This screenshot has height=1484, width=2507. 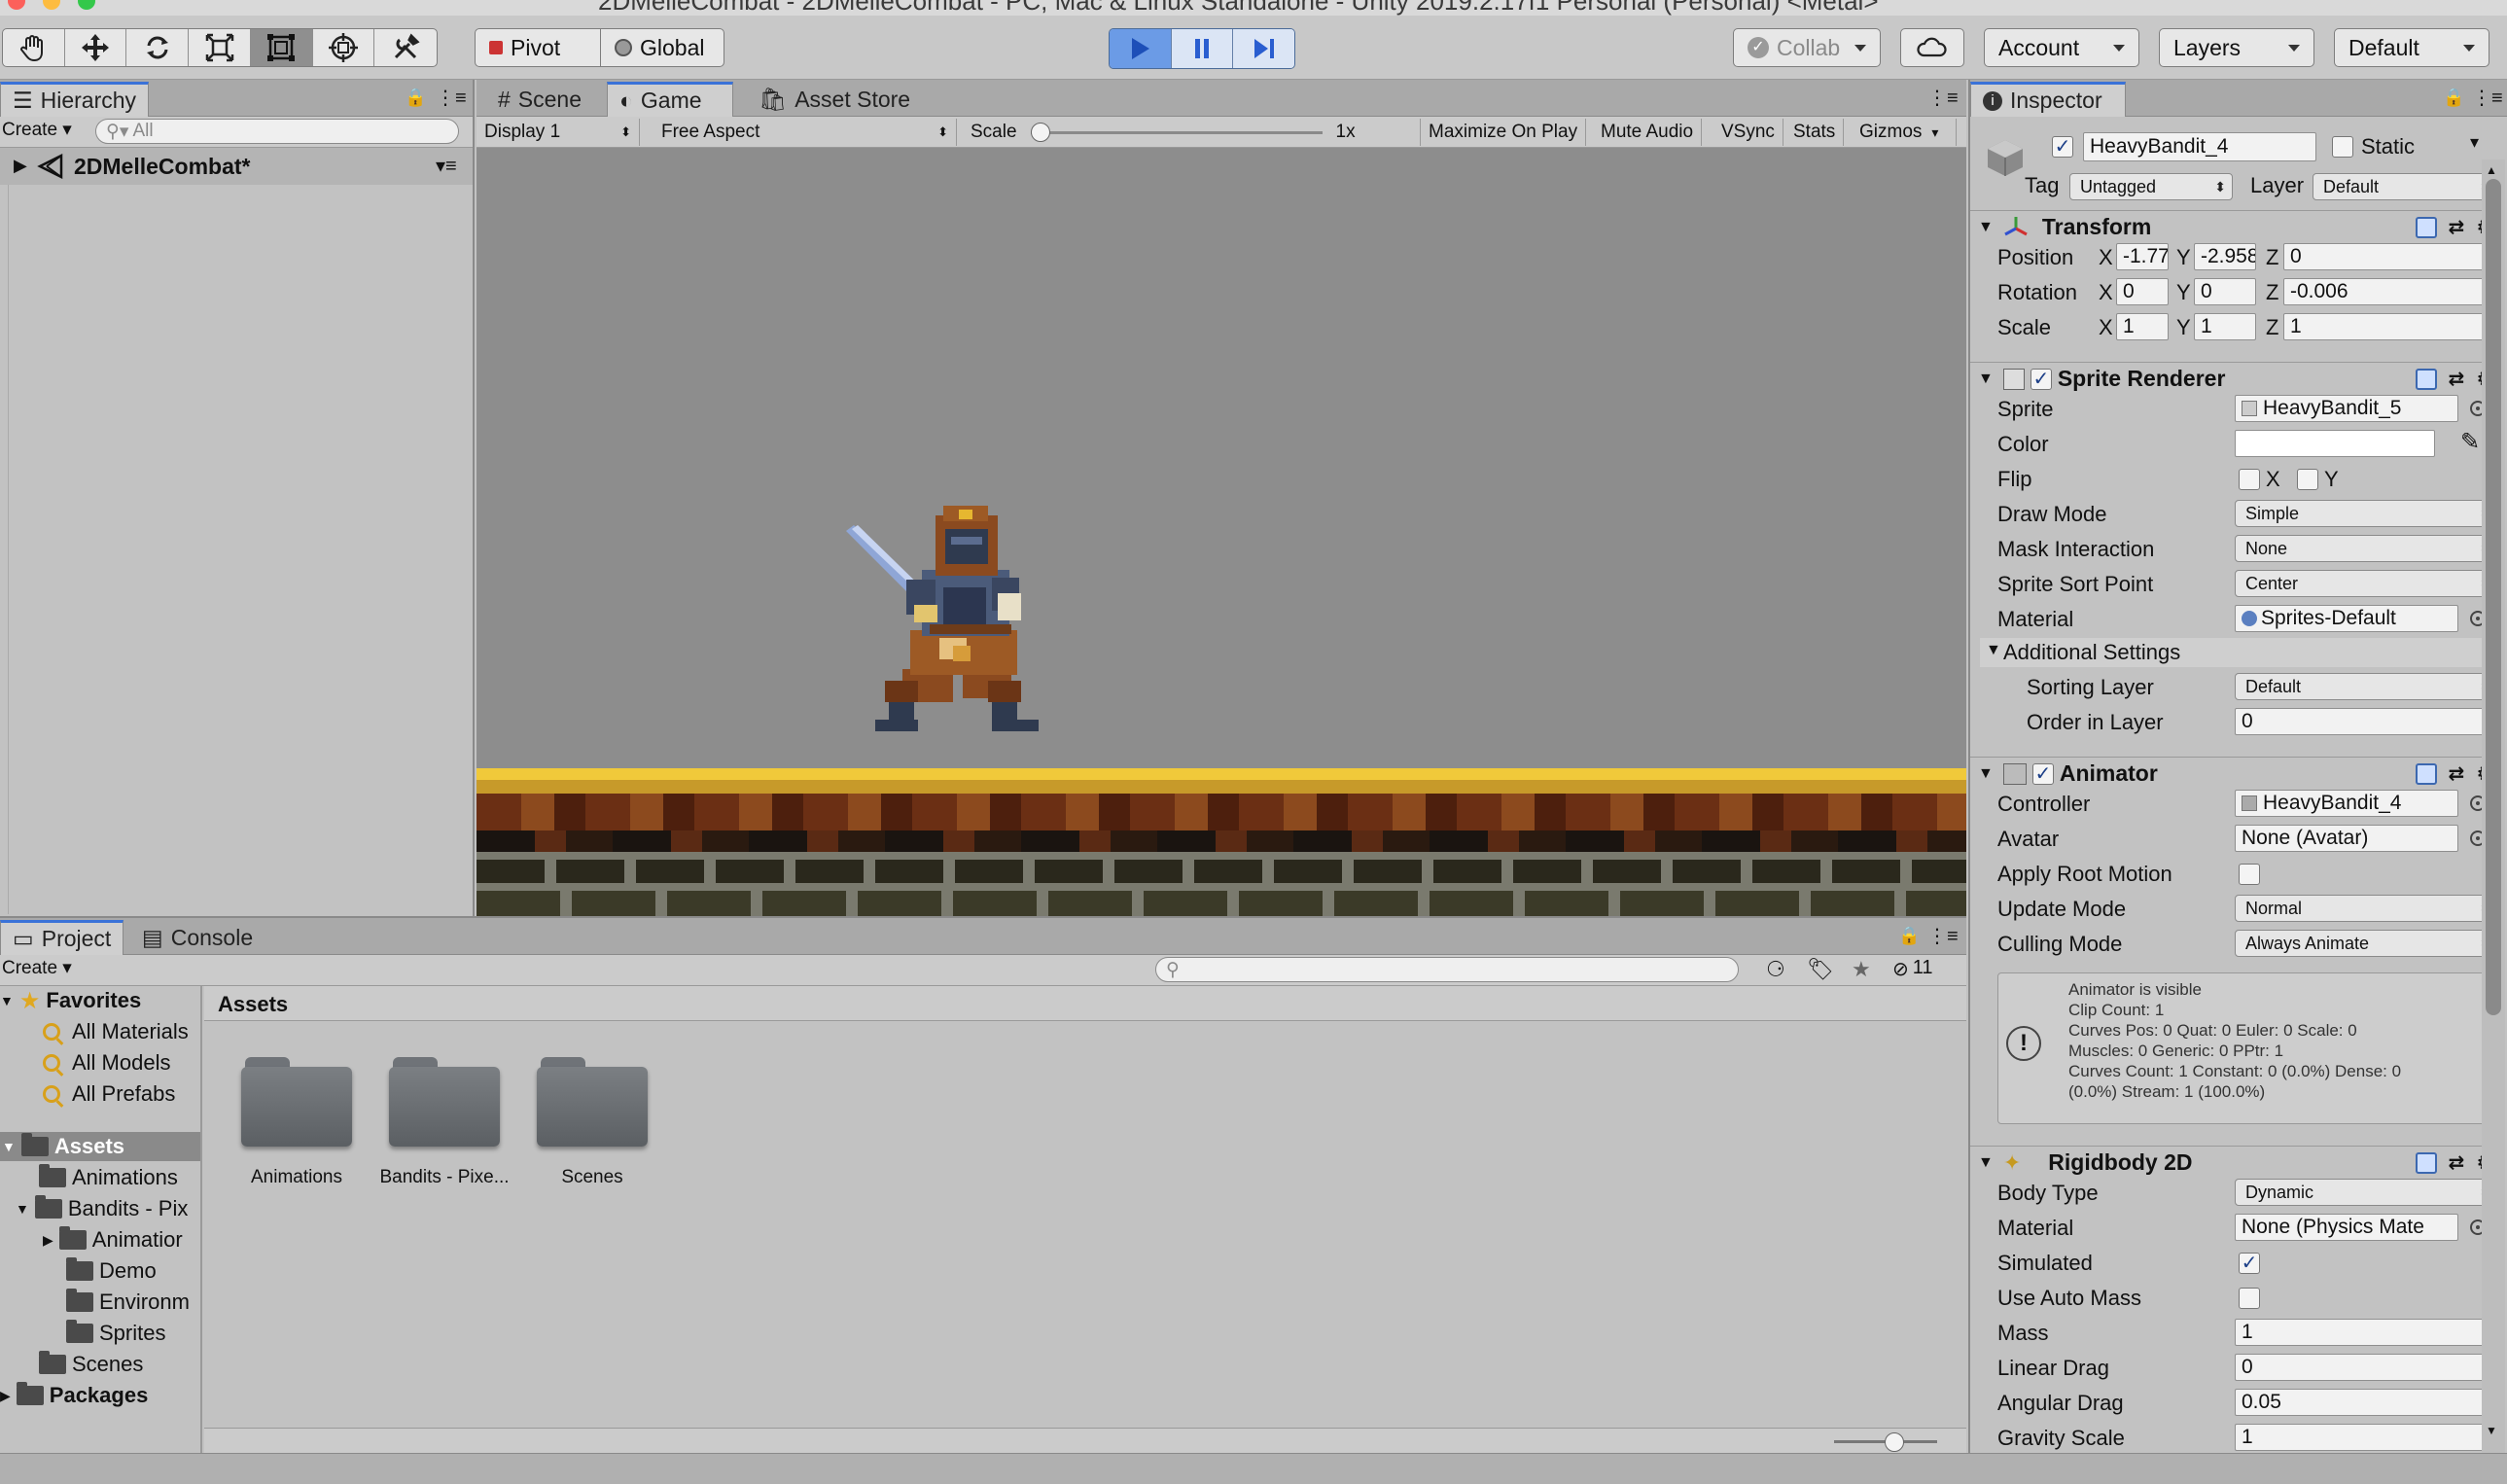 What do you see at coordinates (116, 1032) in the screenshot?
I see `favorite-item: All Materials` at bounding box center [116, 1032].